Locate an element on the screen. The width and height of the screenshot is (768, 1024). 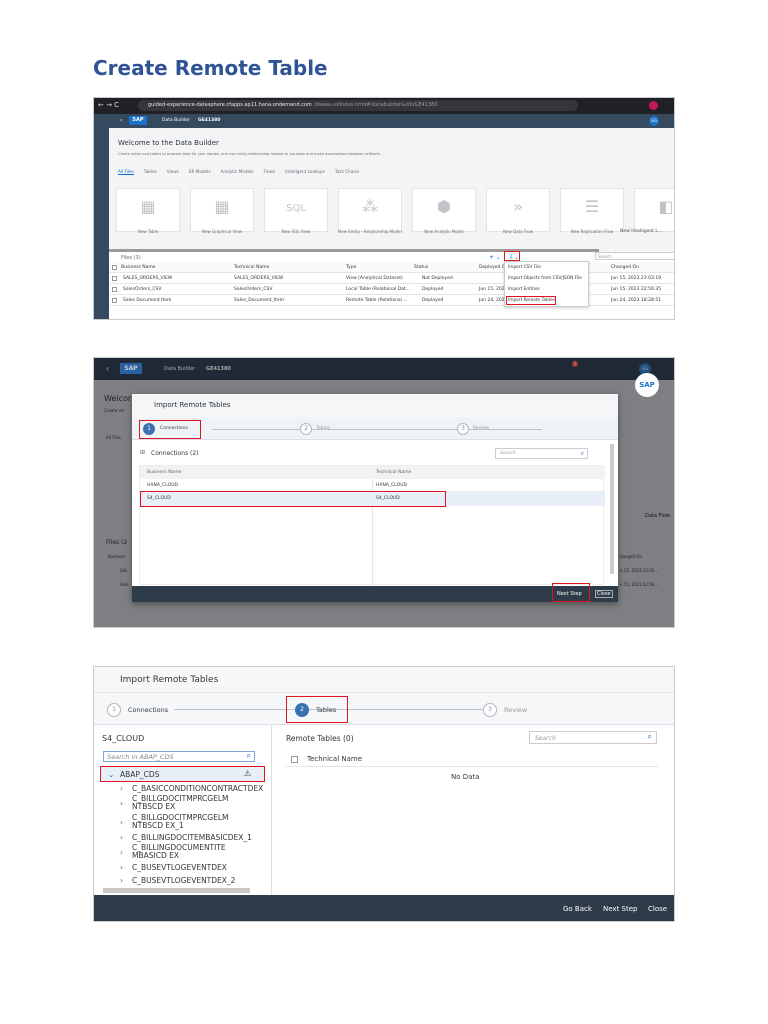
tab-tables: Tables is located at coordinates (150, 172).